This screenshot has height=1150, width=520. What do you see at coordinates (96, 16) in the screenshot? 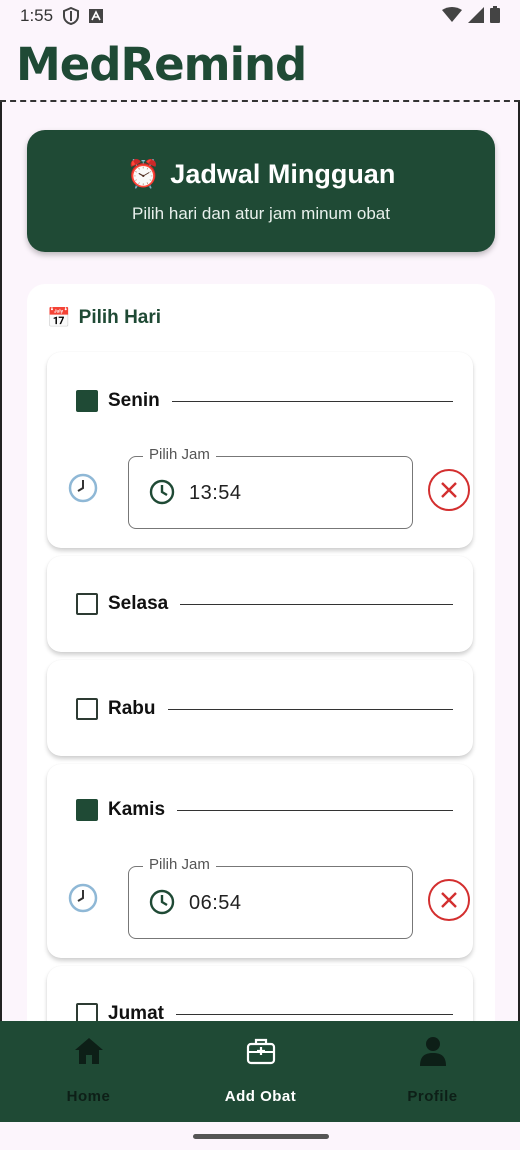
I see `a-icon` at bounding box center [96, 16].